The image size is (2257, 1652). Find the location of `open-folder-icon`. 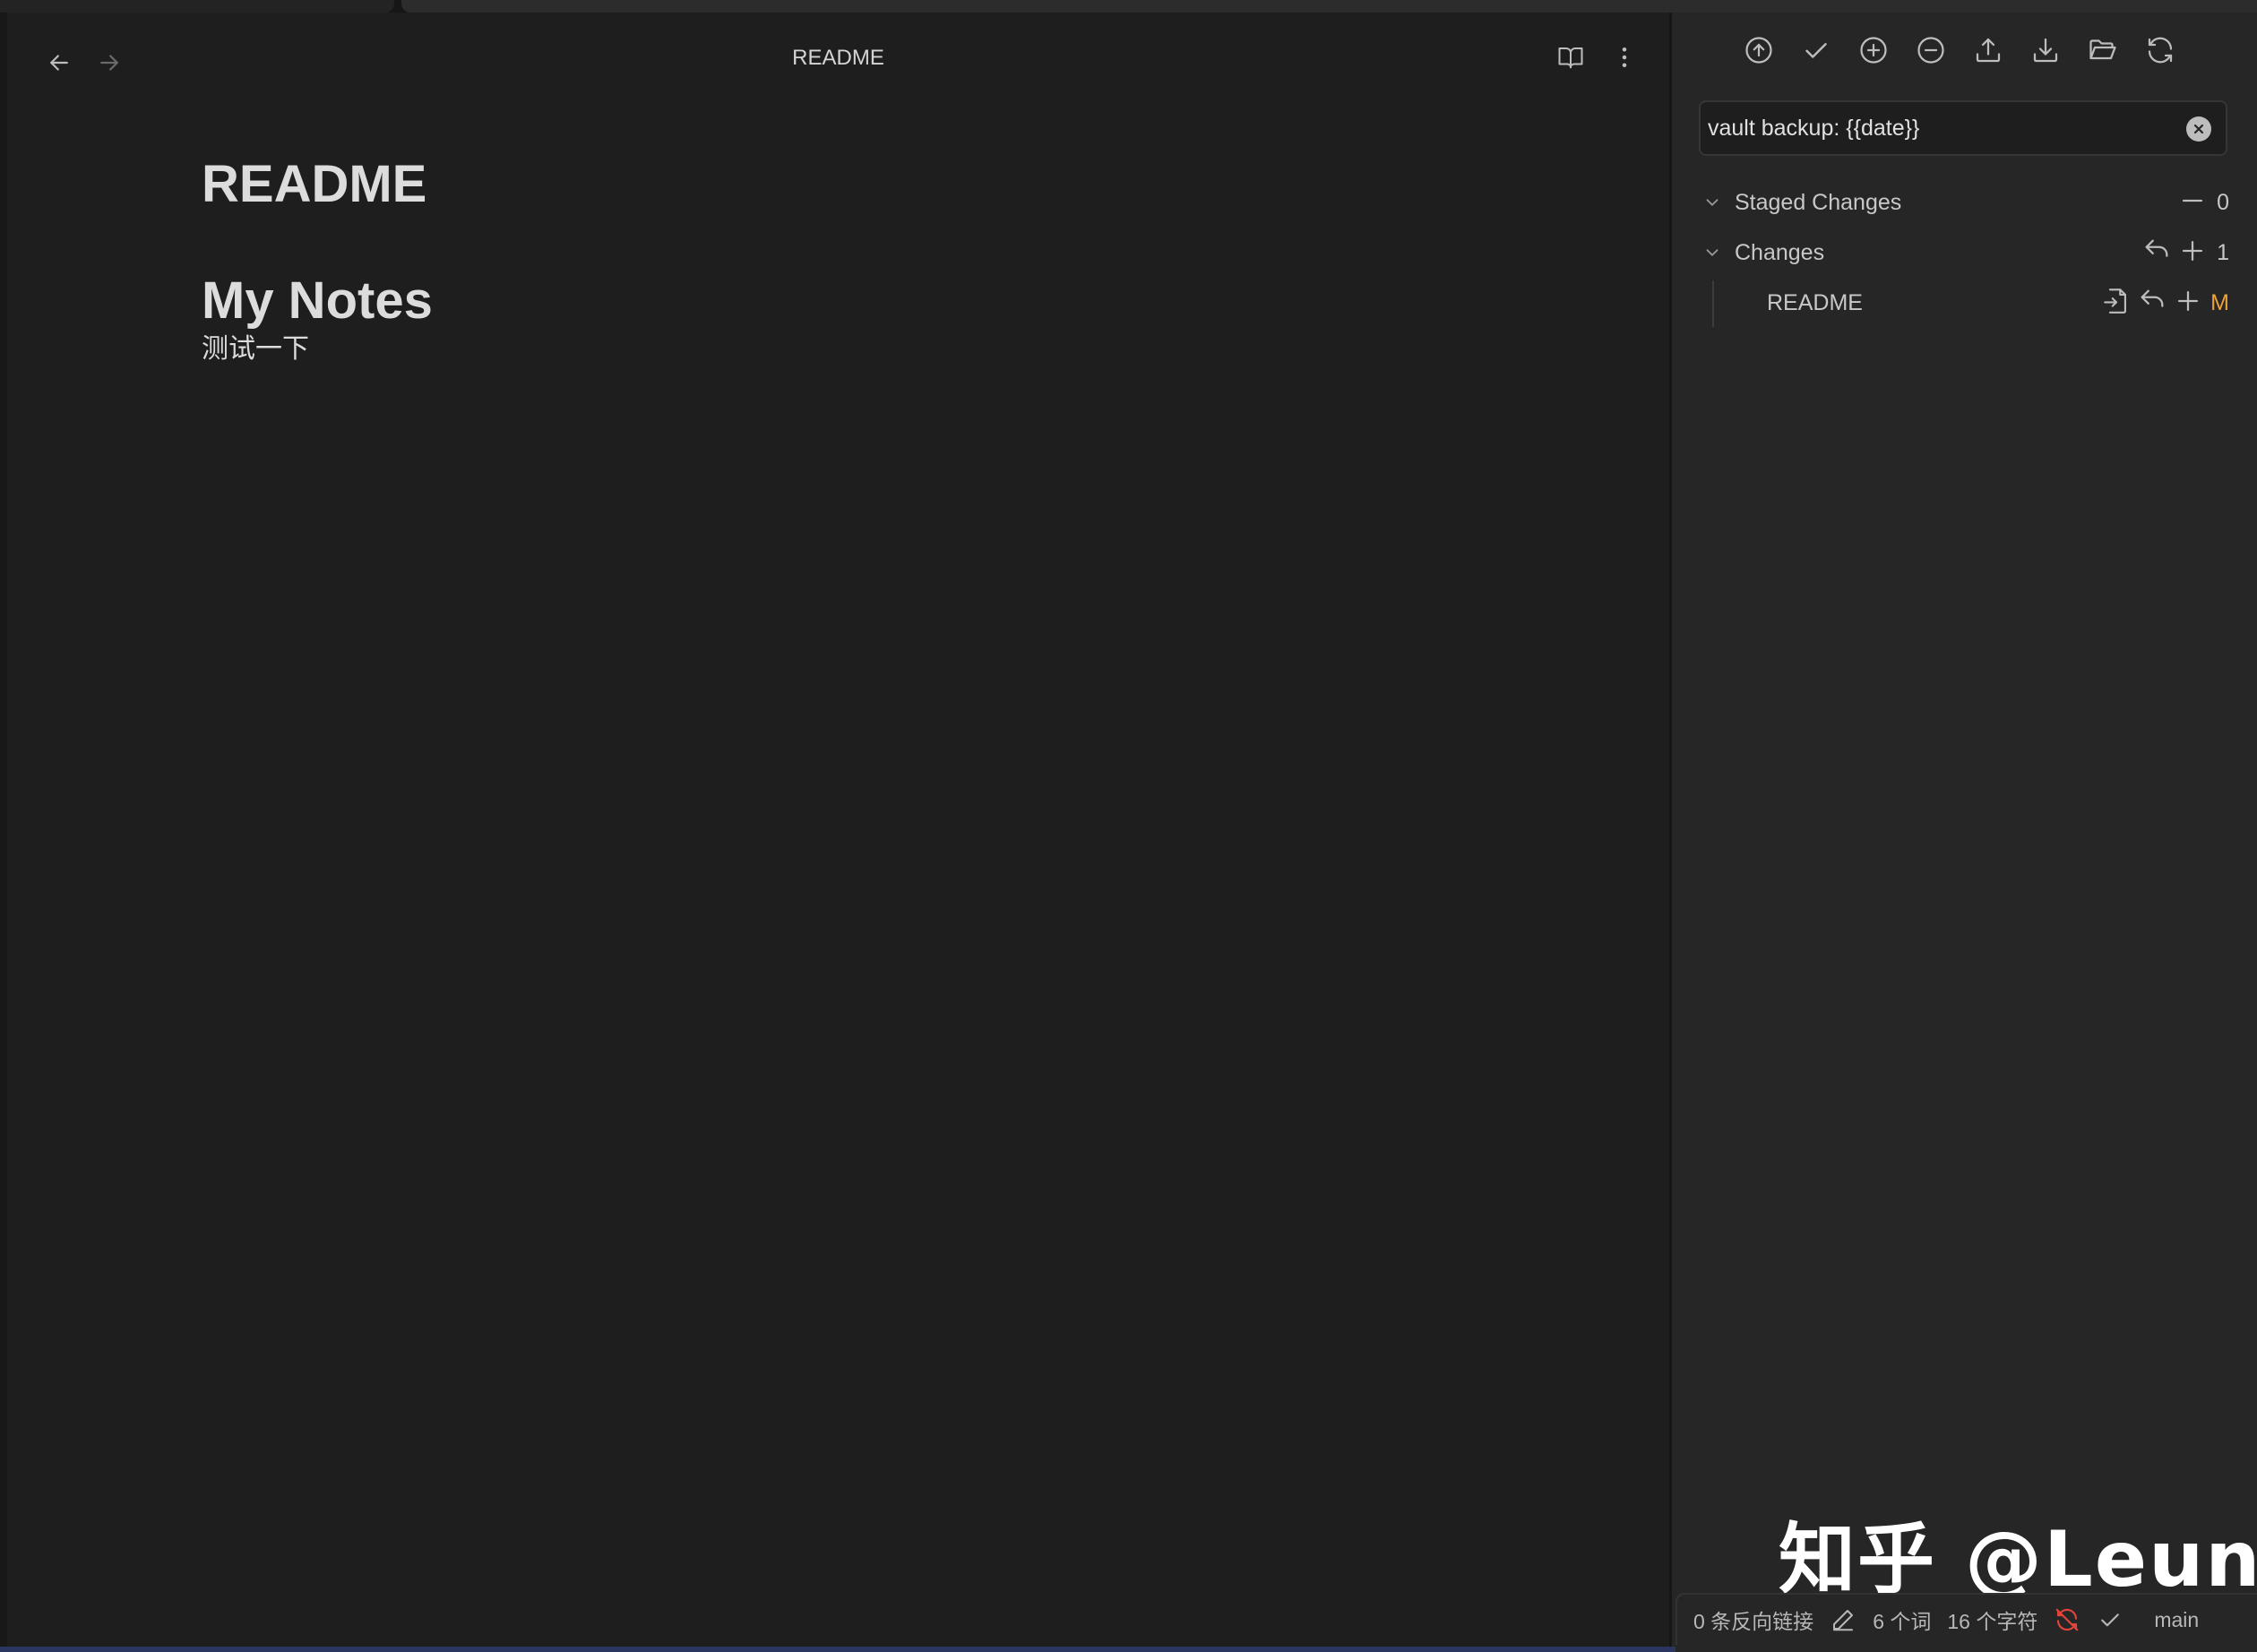

open-folder-icon is located at coordinates (2102, 49).